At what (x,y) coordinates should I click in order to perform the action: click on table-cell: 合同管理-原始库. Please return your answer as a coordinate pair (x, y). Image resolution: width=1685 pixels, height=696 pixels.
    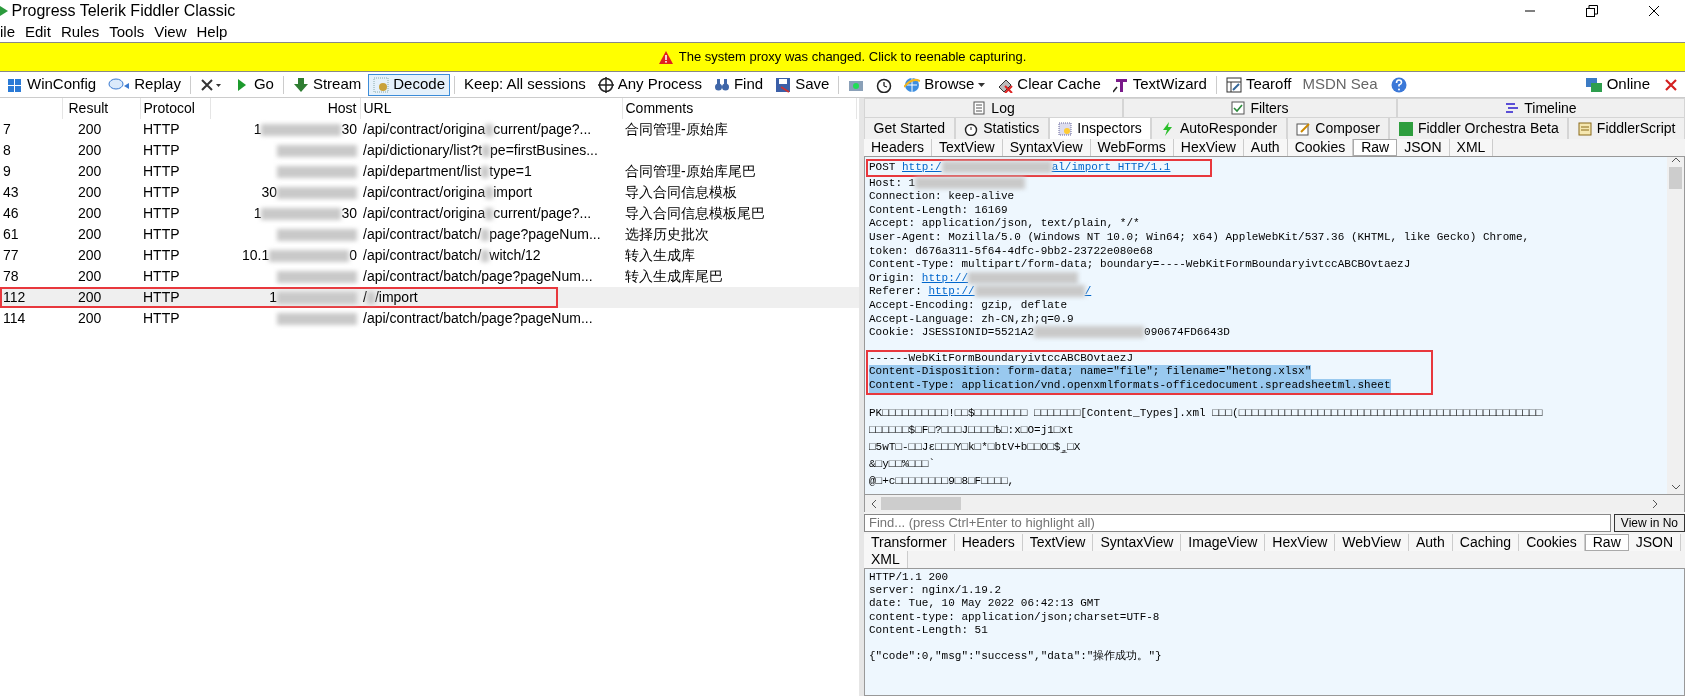
    Looking at the image, I should click on (739, 129).